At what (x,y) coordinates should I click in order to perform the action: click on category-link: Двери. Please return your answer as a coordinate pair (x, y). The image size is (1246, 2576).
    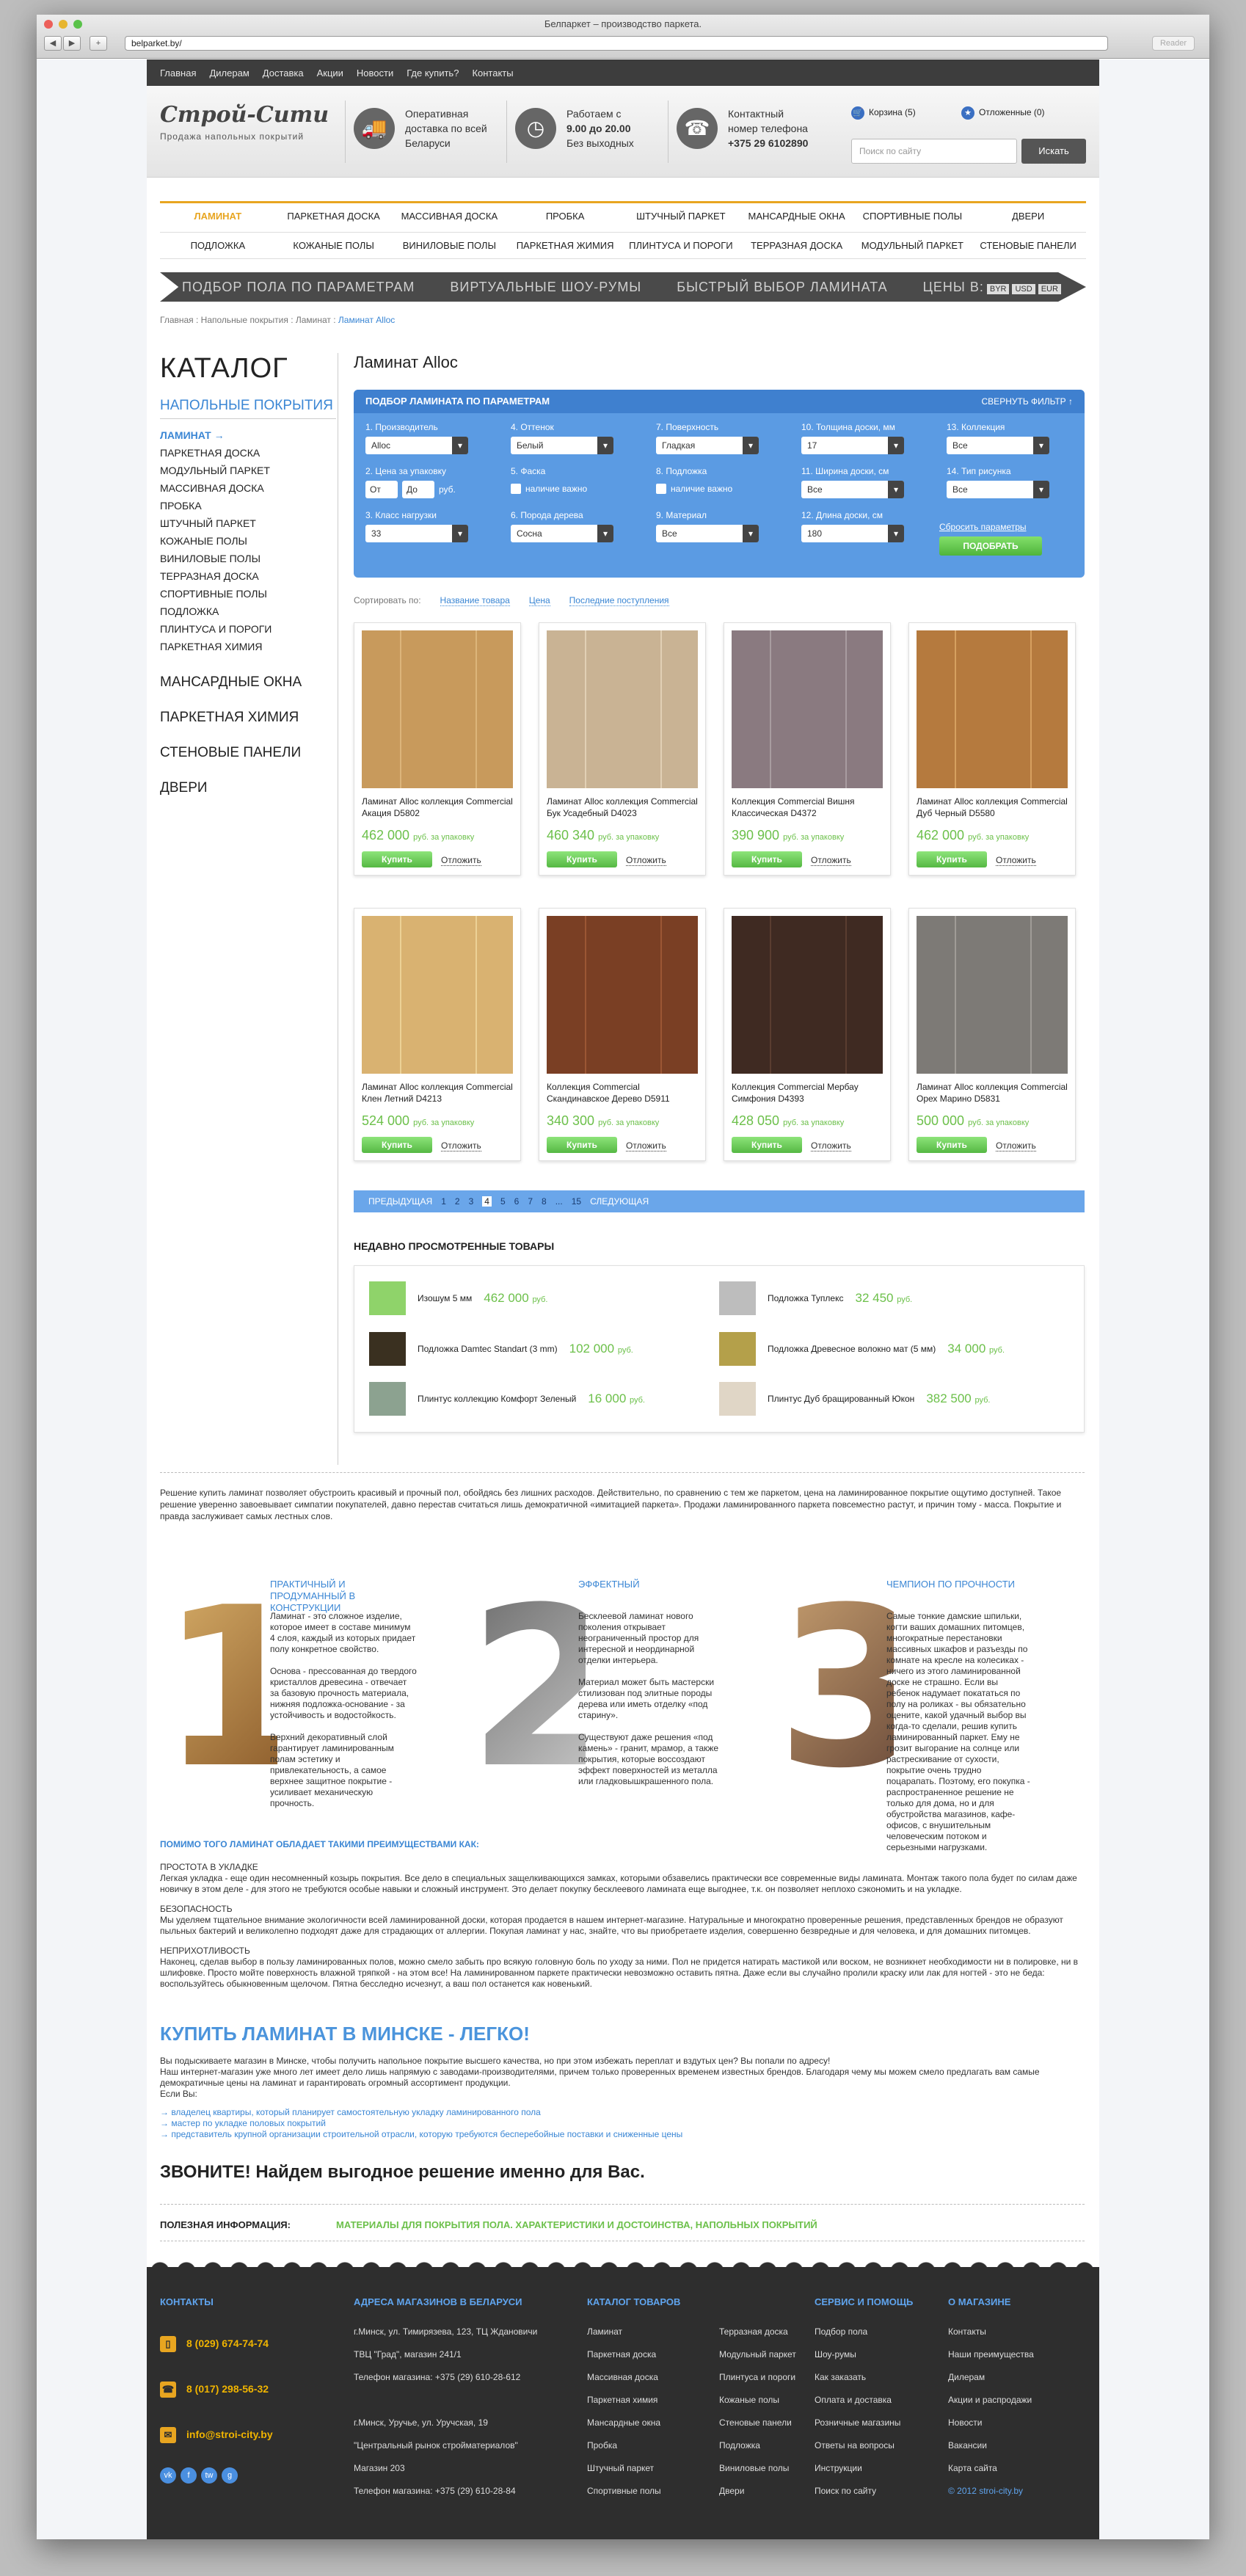
    Looking at the image, I should click on (1028, 216).